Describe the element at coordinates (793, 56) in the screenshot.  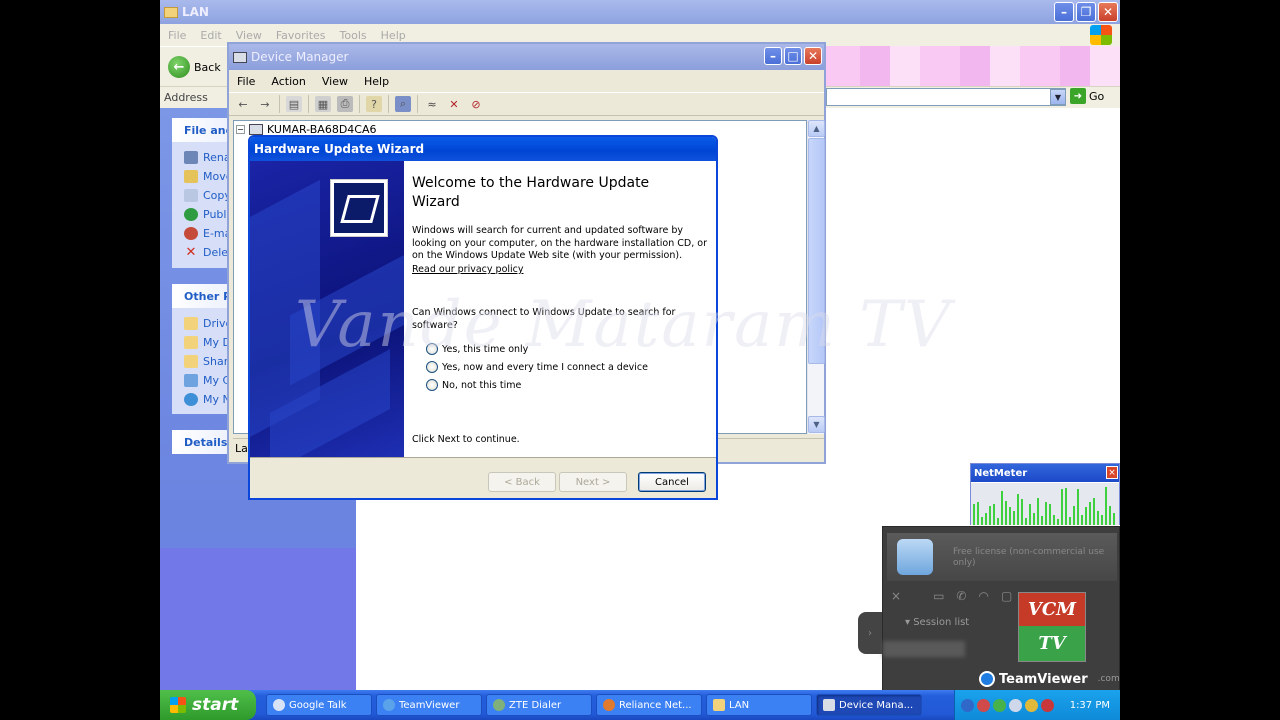
I see `maximize-button: □` at that location.